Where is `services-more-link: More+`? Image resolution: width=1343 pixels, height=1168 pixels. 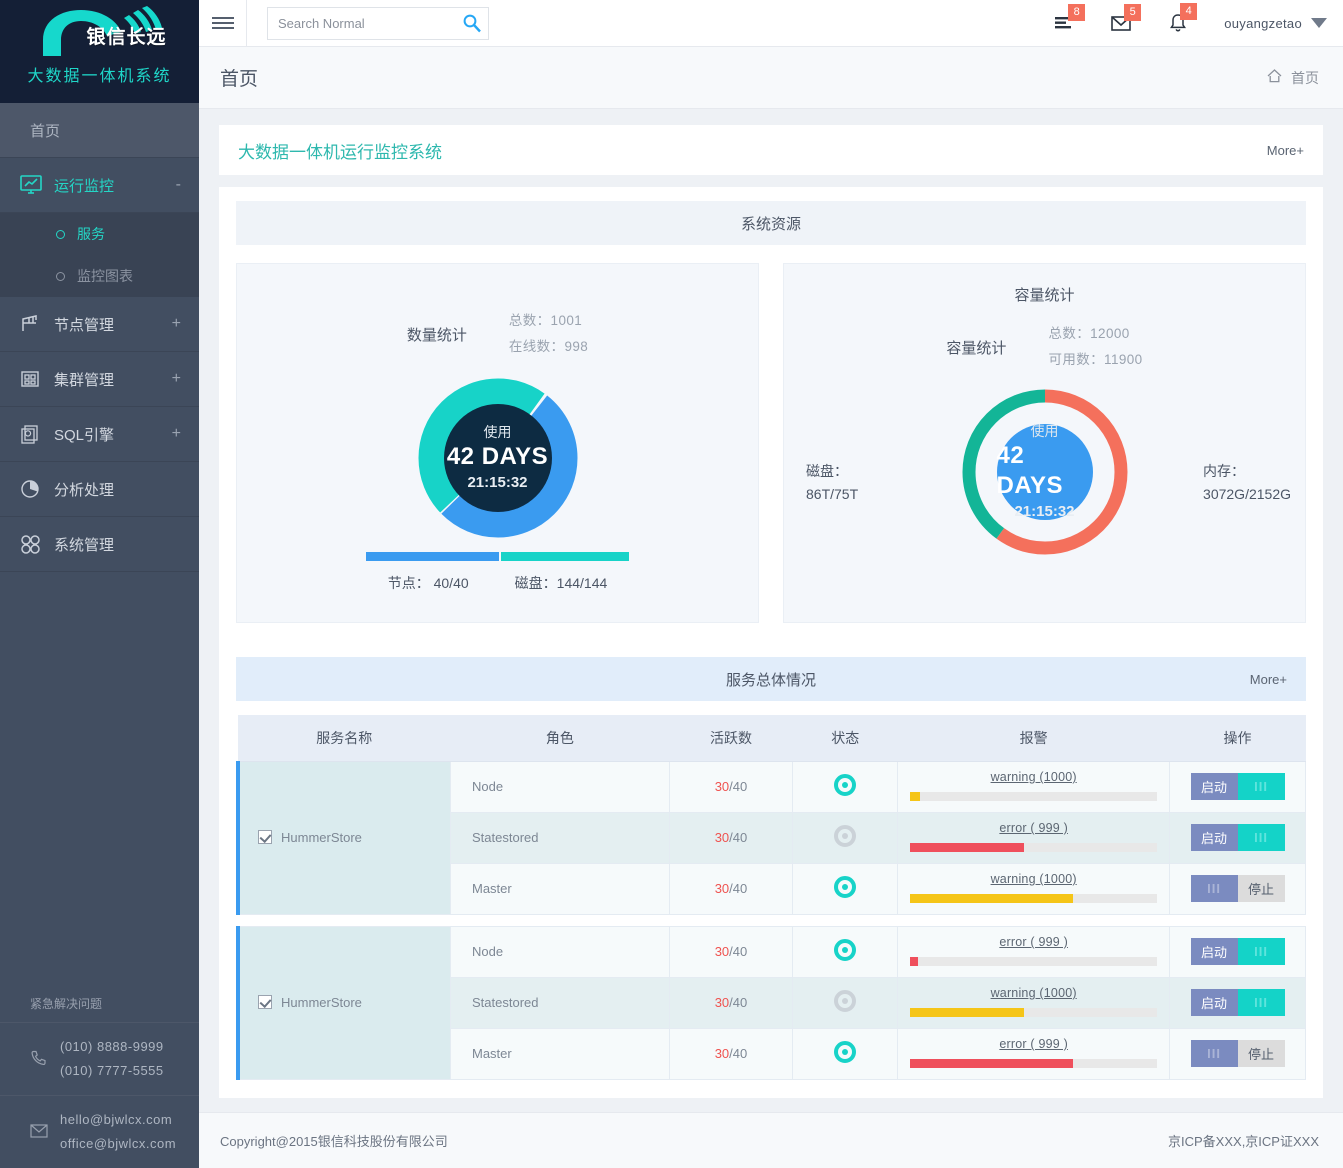 services-more-link: More+ is located at coordinates (1268, 679).